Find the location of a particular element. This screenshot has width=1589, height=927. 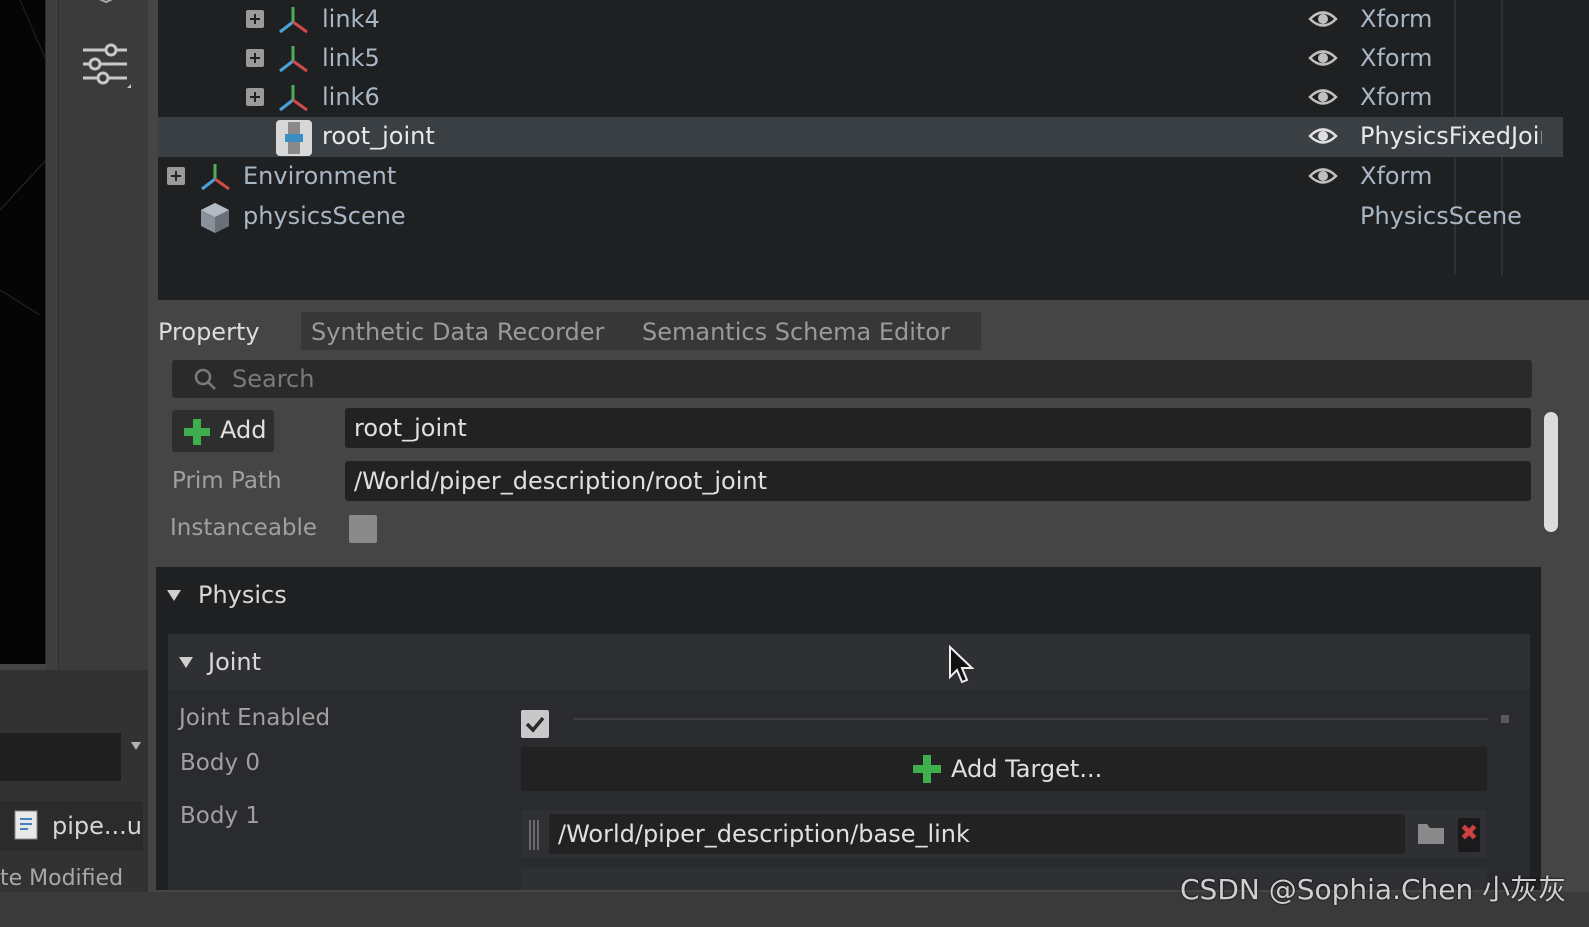

stage-row-root-joint: root_joint PhysicsFixedJoint is located at coordinates (860, 137).